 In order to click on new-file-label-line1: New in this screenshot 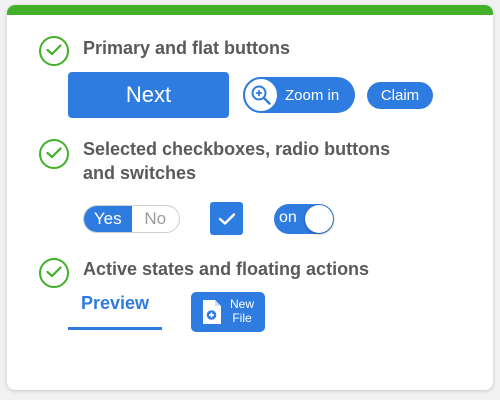, I will do `click(241, 304)`.